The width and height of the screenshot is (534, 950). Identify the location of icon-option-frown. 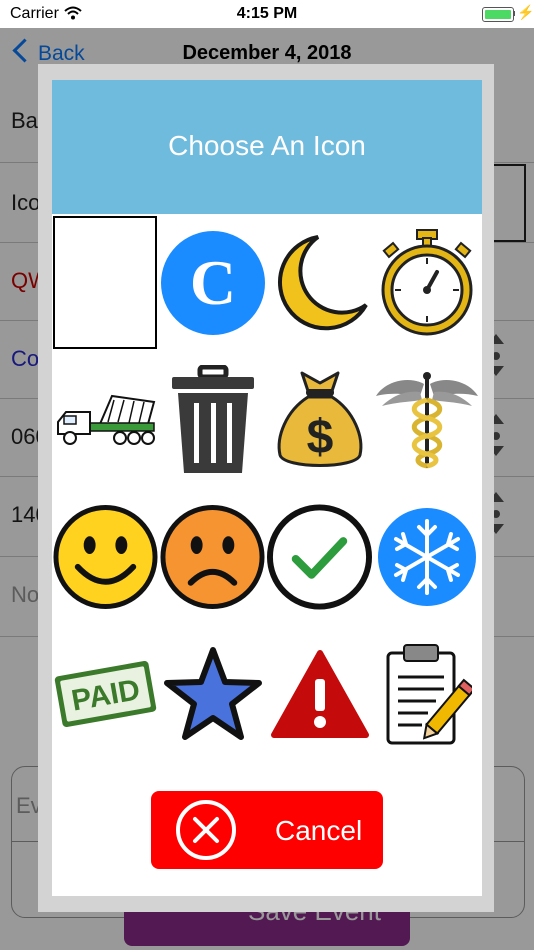
(212, 556).